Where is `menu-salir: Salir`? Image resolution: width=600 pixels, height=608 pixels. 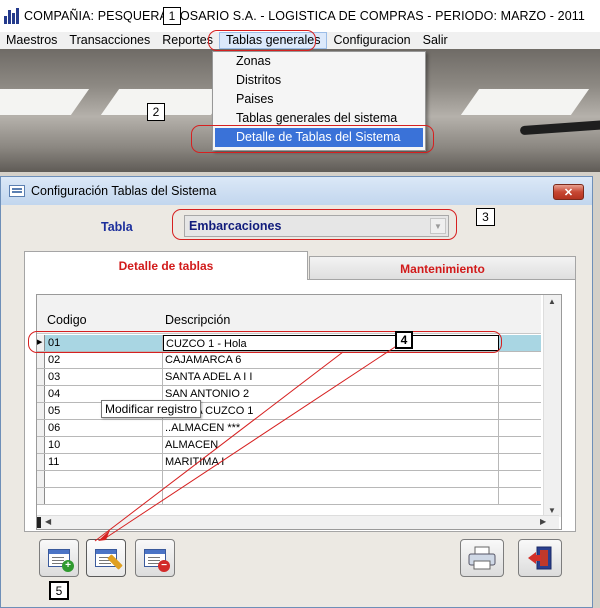
menu-salir: Salir is located at coordinates (435, 40).